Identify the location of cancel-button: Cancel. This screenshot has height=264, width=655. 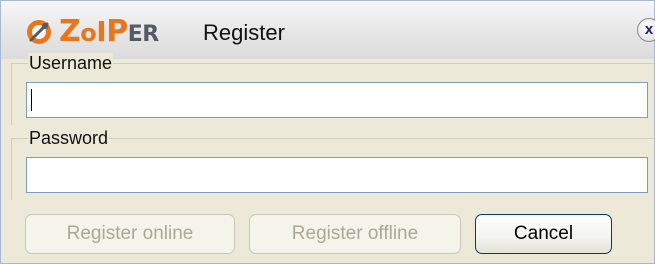
(543, 234).